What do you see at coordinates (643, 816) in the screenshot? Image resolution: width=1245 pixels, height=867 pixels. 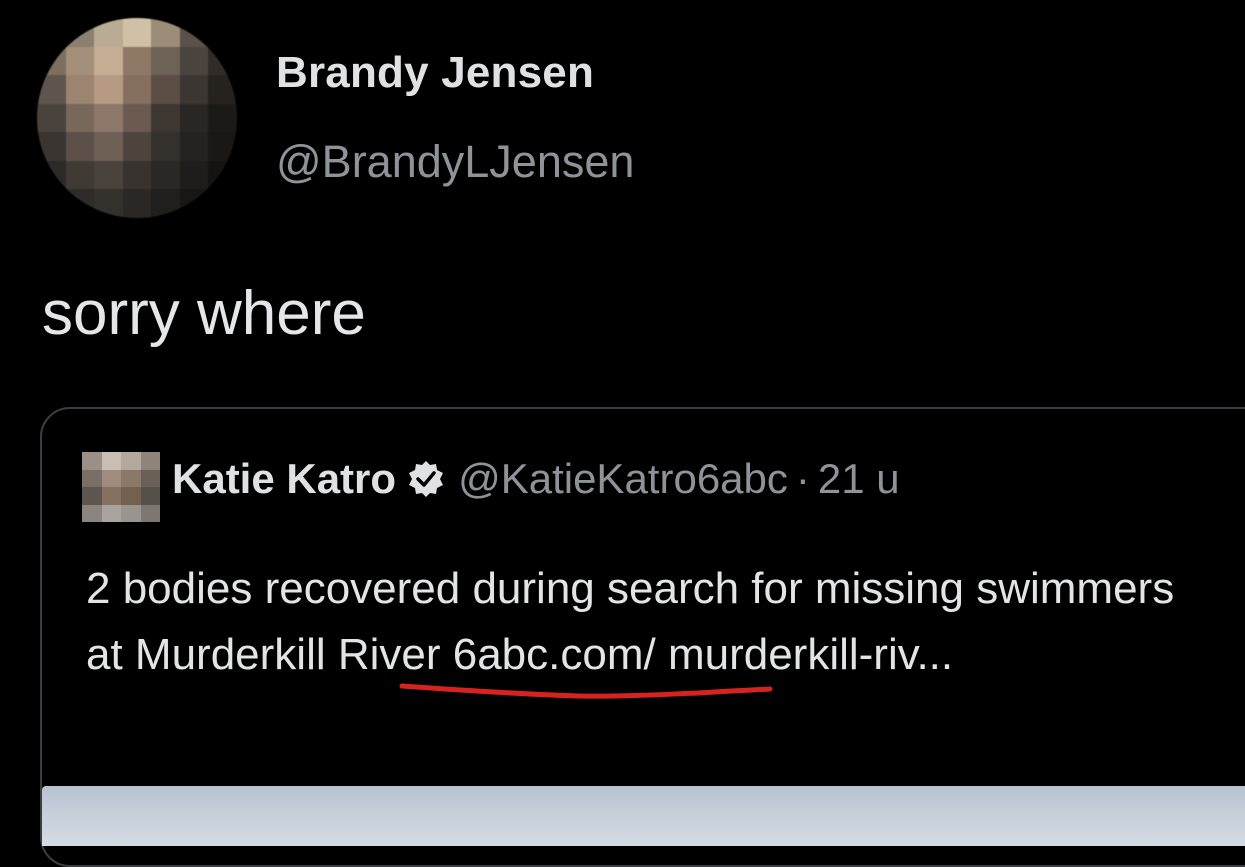 I see `quoted-tweet-media-preview` at bounding box center [643, 816].